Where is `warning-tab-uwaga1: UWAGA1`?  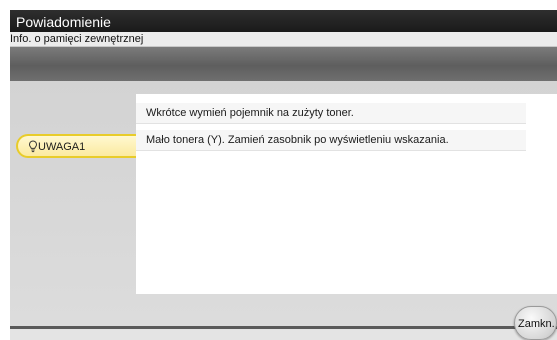 warning-tab-uwaga1: UWAGA1 is located at coordinates (76, 146).